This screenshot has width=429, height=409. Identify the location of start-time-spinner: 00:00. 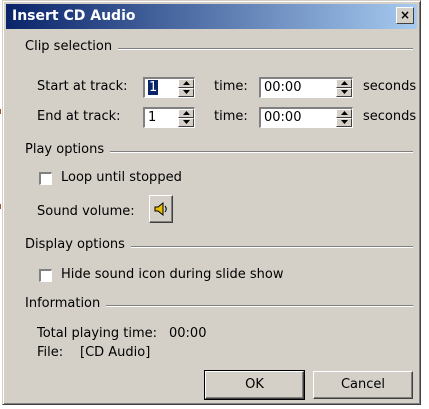
(306, 87).